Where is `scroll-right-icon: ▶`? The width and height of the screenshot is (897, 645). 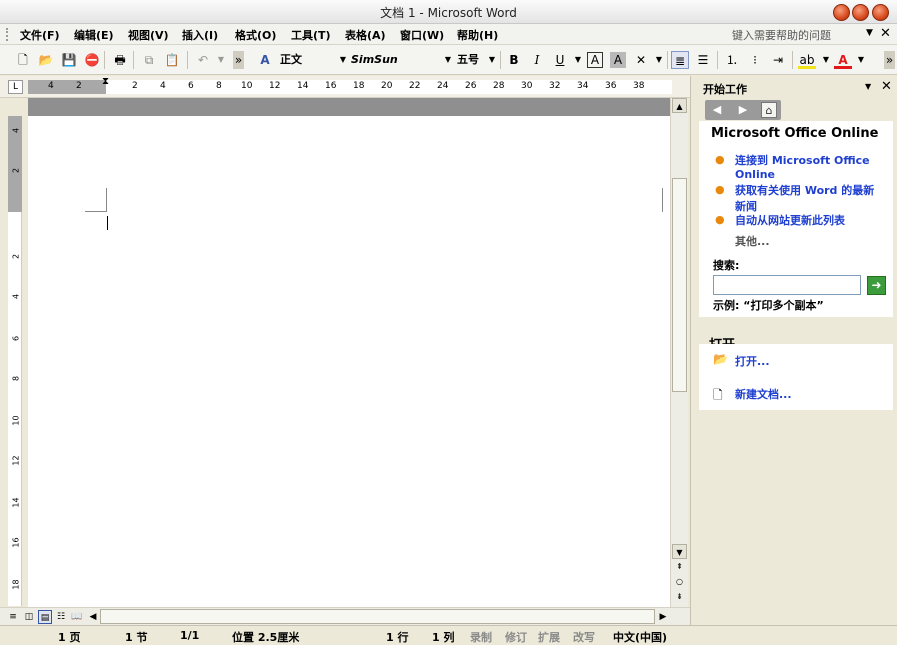 scroll-right-icon: ▶ is located at coordinates (663, 617).